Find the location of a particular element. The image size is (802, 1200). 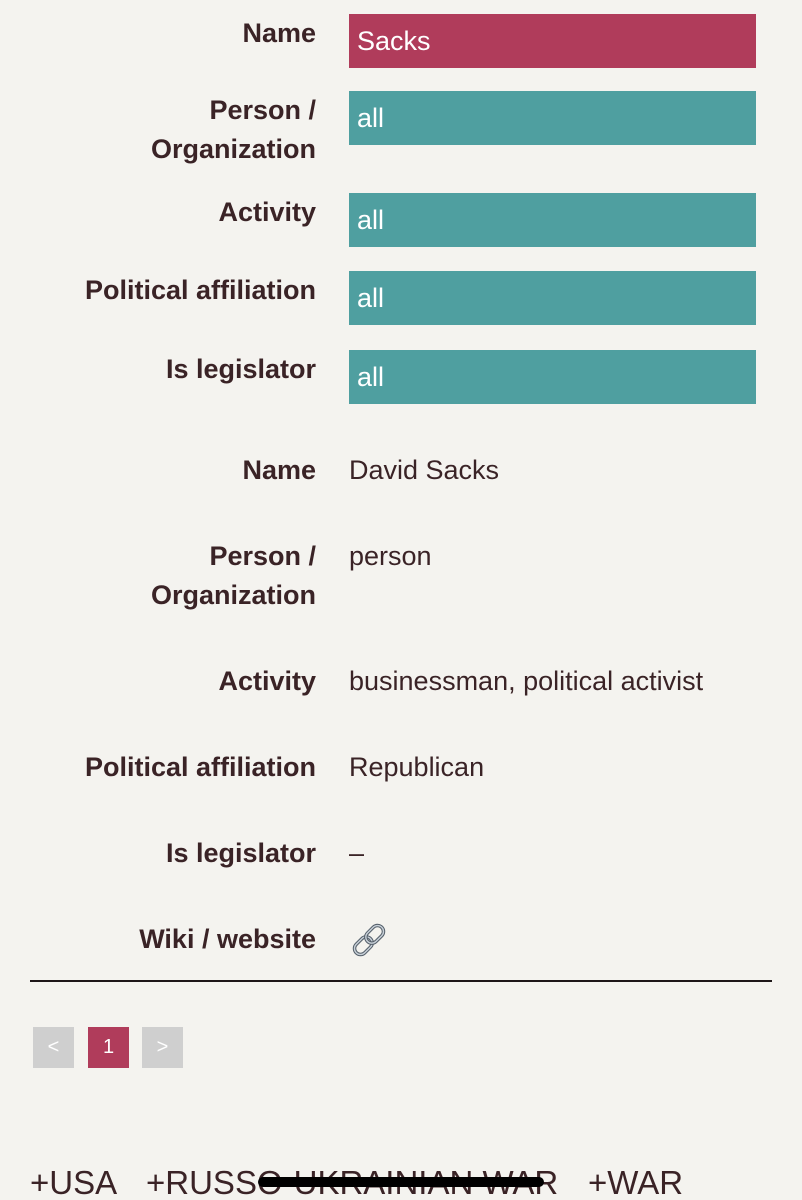

filter-legislator-select: all is located at coordinates (552, 377).